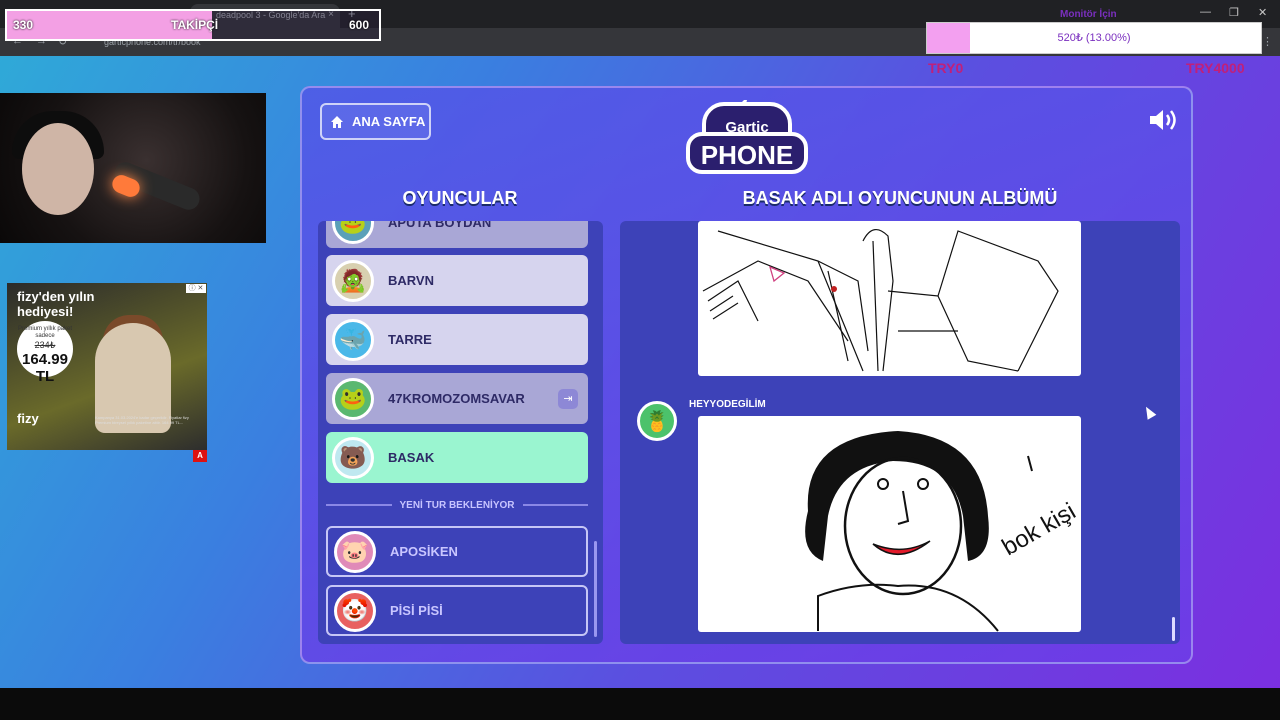 This screenshot has width=1280, height=720. I want to click on player-name: APOSİKEN, so click(424, 551).